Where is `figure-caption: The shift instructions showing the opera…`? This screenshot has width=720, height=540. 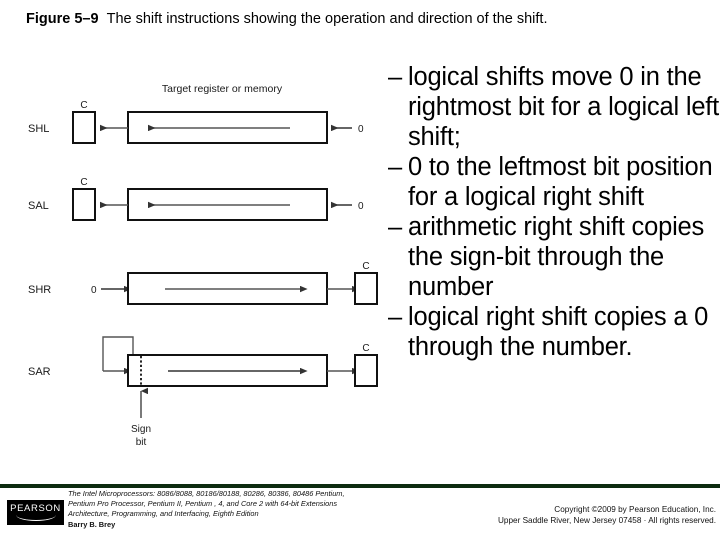 figure-caption: The shift instructions showing the opera… is located at coordinates (327, 19).